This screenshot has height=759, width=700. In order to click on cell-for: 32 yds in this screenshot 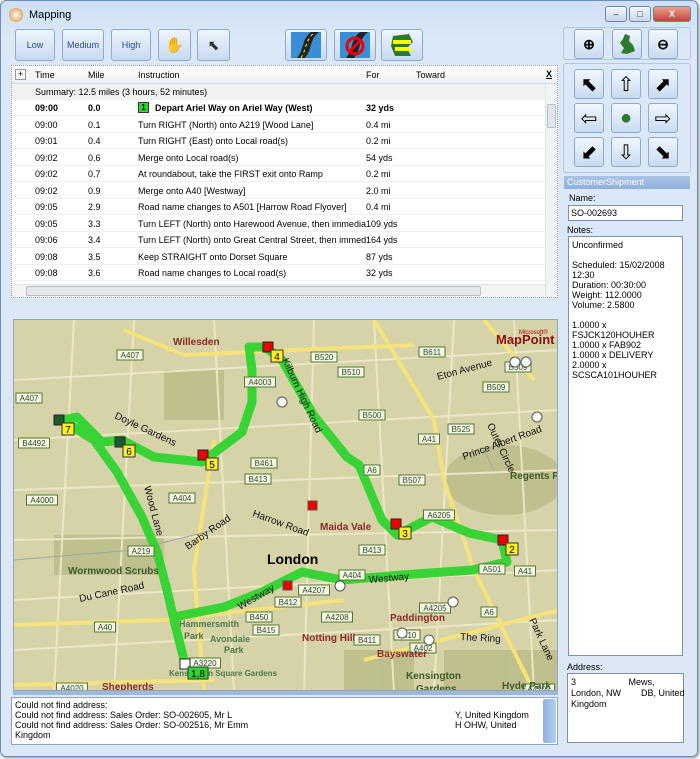, I will do `click(380, 108)`.